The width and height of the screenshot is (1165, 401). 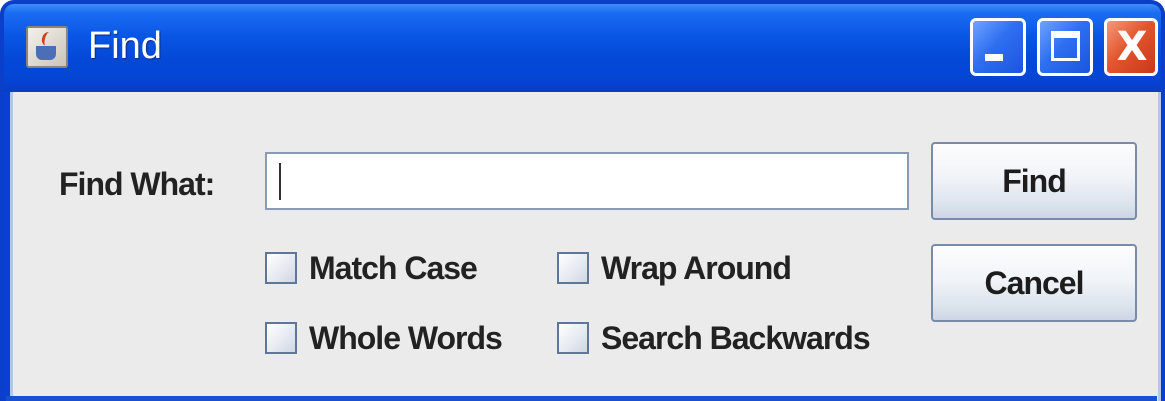 I want to click on close-button: X, so click(x=1131, y=47).